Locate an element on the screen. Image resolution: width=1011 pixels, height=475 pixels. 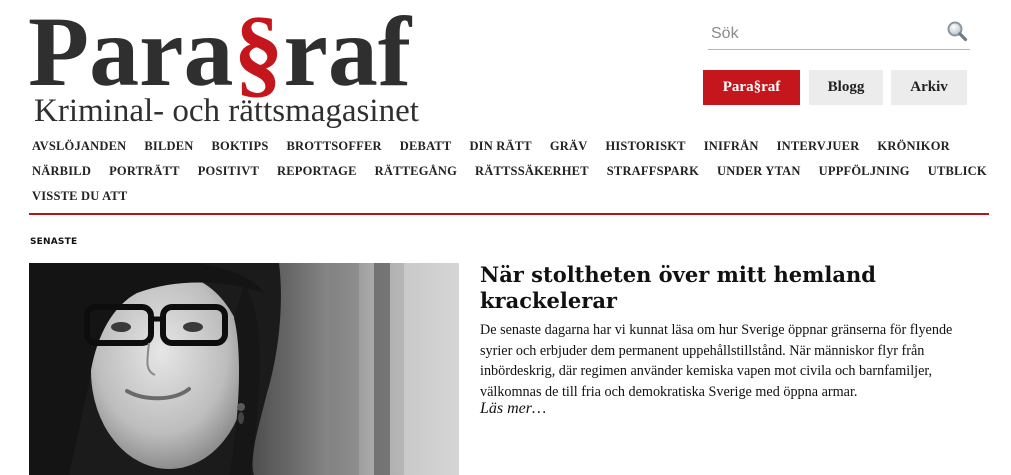
section-label: SENASTE is located at coordinates (54, 242).